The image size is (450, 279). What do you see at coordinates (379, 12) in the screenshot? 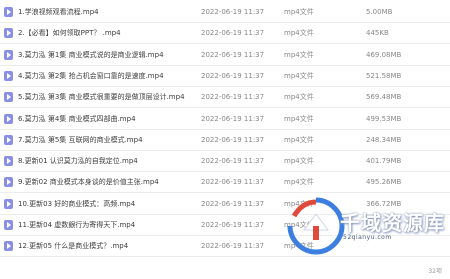
I see `file-size: 5.00MB` at bounding box center [379, 12].